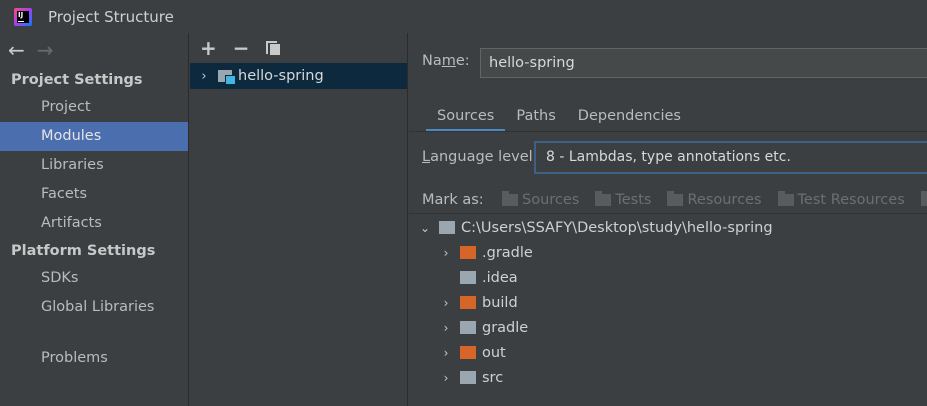 This screenshot has width=927, height=406. I want to click on mark-resources-button: Resources, so click(714, 199).